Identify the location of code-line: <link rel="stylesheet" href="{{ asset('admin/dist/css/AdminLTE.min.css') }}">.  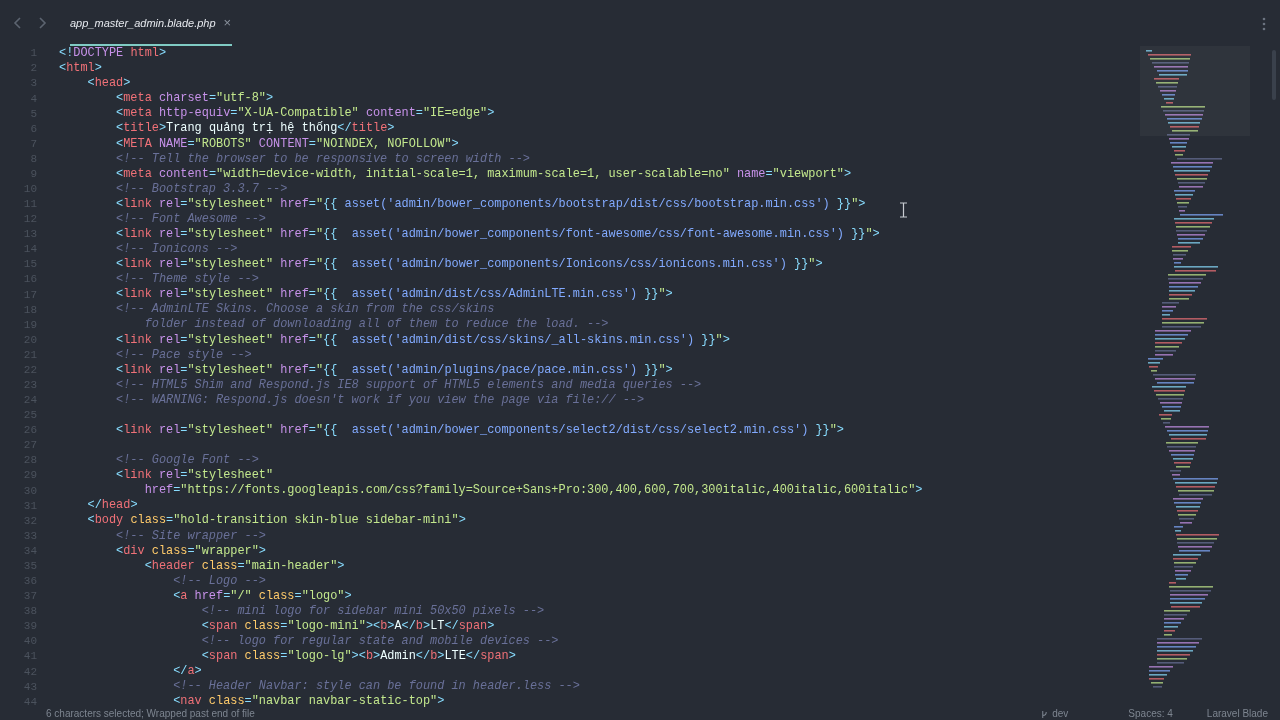
(394, 295).